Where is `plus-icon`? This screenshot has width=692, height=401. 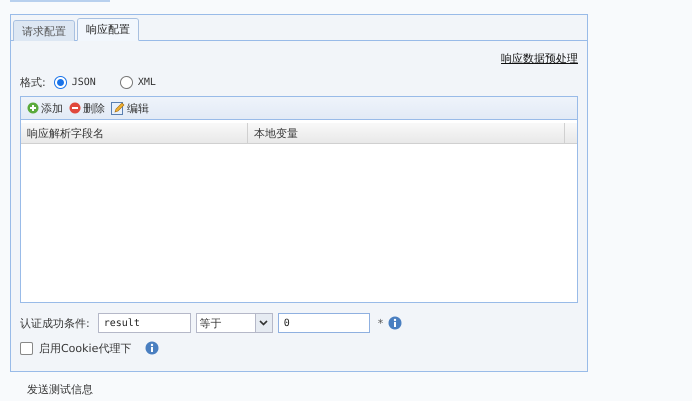
plus-icon is located at coordinates (33, 108).